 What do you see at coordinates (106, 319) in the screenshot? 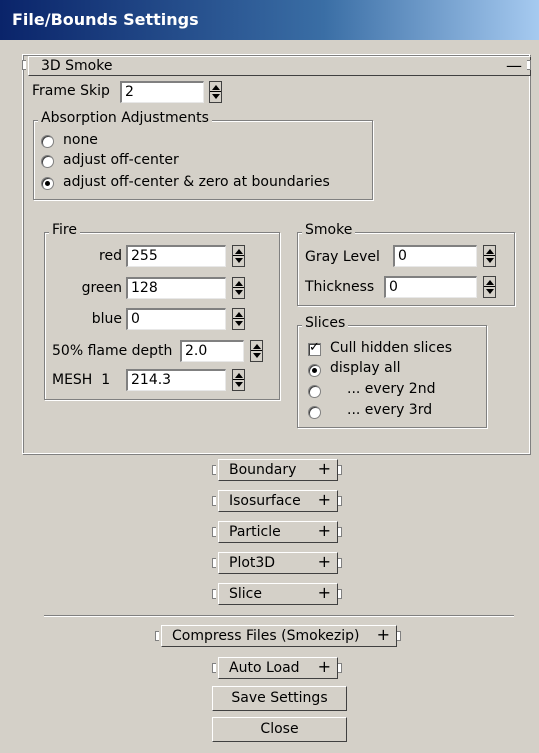
I see `blue-label: blue` at bounding box center [106, 319].